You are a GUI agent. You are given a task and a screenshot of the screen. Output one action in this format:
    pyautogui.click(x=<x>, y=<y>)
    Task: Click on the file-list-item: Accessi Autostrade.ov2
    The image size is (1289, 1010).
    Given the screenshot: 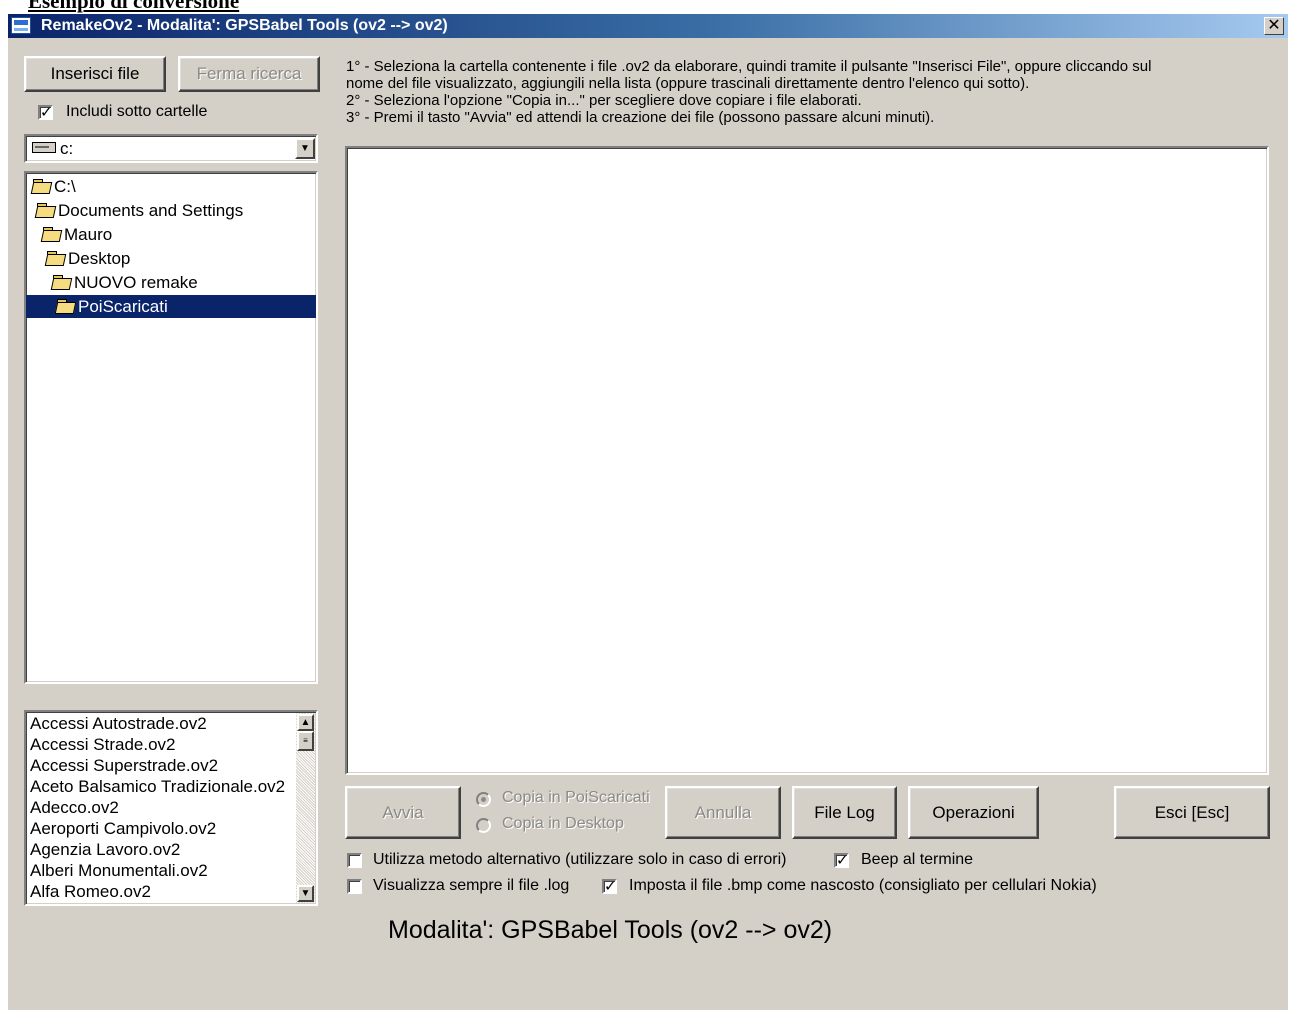 What is the action you would take?
    pyautogui.click(x=160, y=723)
    